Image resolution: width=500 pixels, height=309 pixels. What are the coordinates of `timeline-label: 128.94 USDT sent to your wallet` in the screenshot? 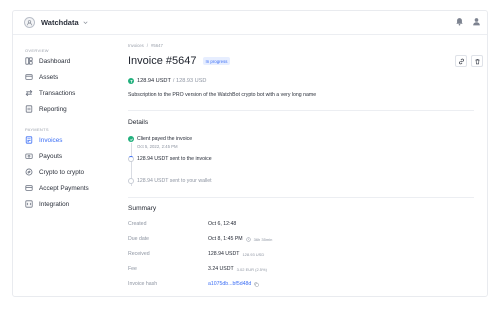 It's located at (174, 181).